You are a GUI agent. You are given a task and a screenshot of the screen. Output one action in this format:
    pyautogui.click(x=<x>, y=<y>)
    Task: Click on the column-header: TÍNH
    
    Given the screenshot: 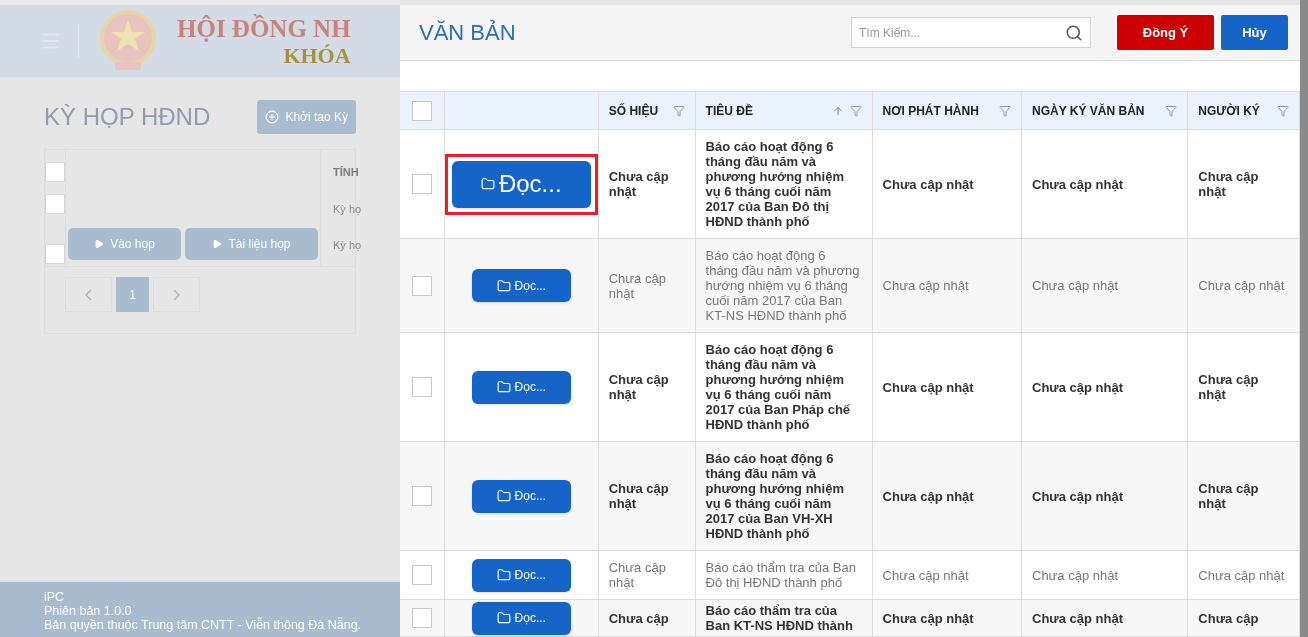 What is the action you would take?
    pyautogui.click(x=346, y=172)
    